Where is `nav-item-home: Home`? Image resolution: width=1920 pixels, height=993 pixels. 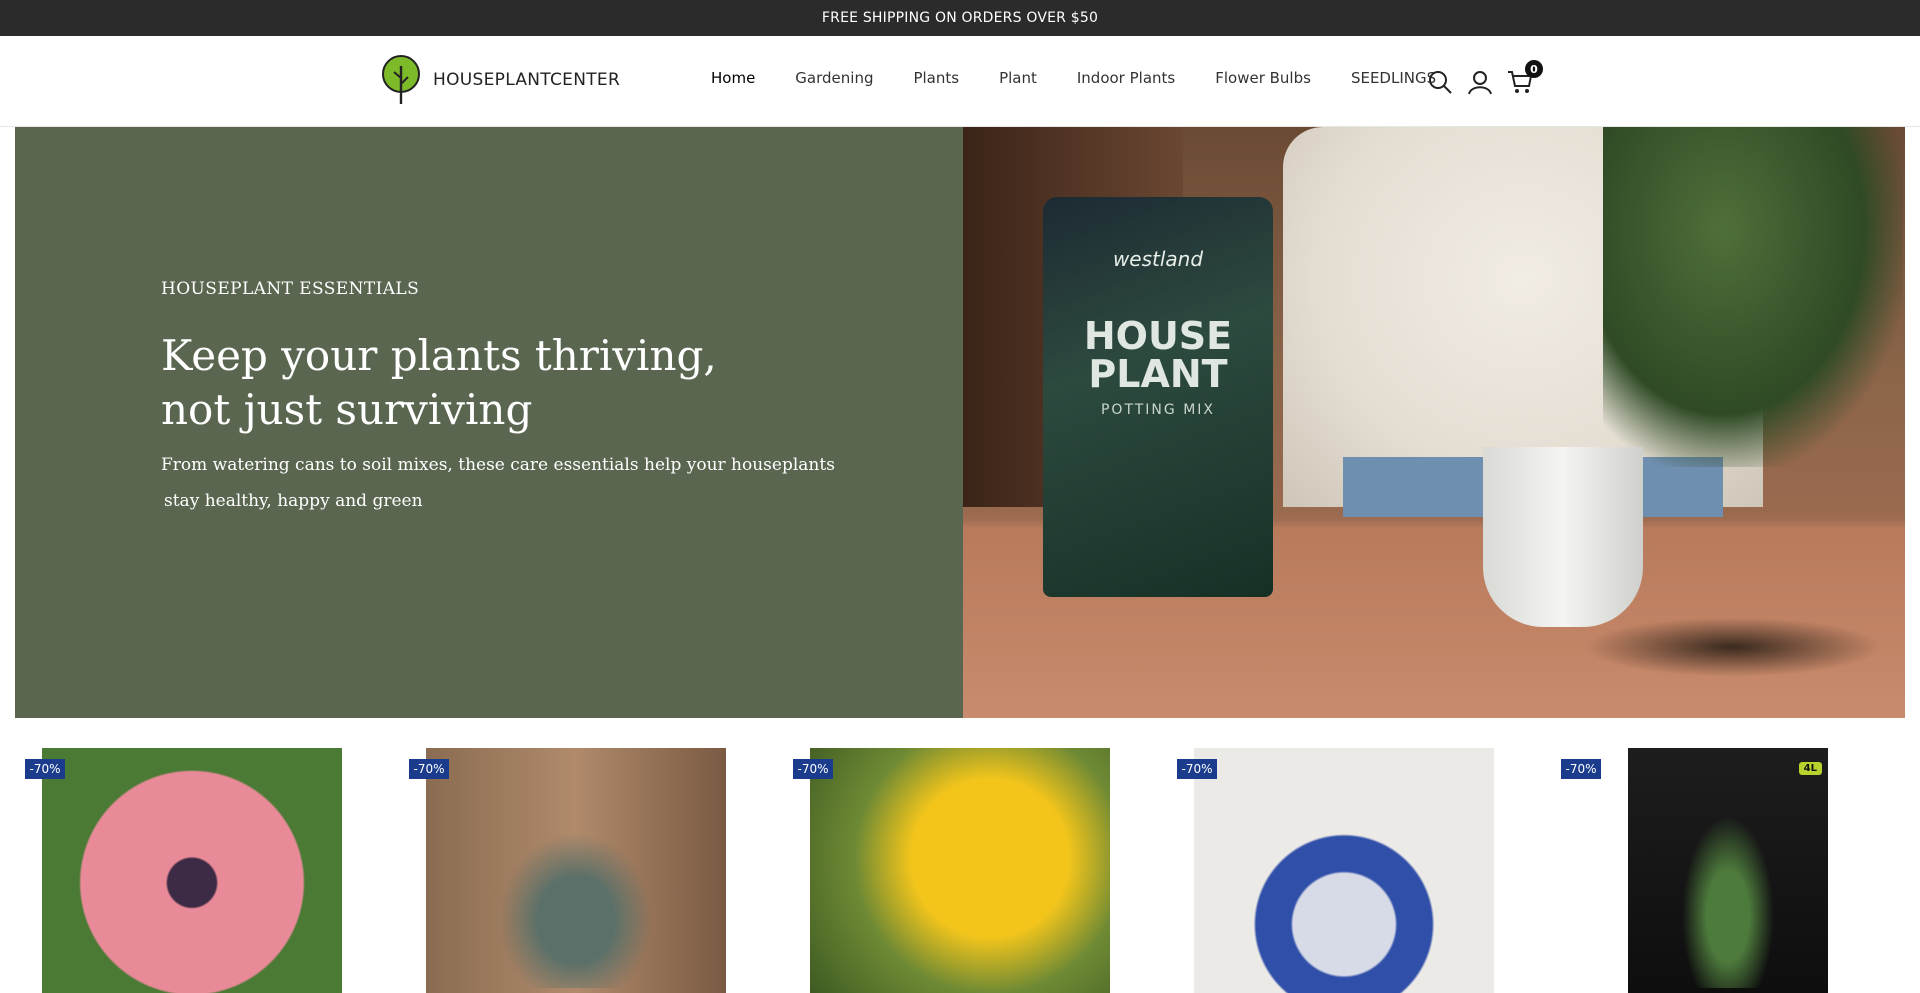
nav-item-home: Home is located at coordinates (733, 78).